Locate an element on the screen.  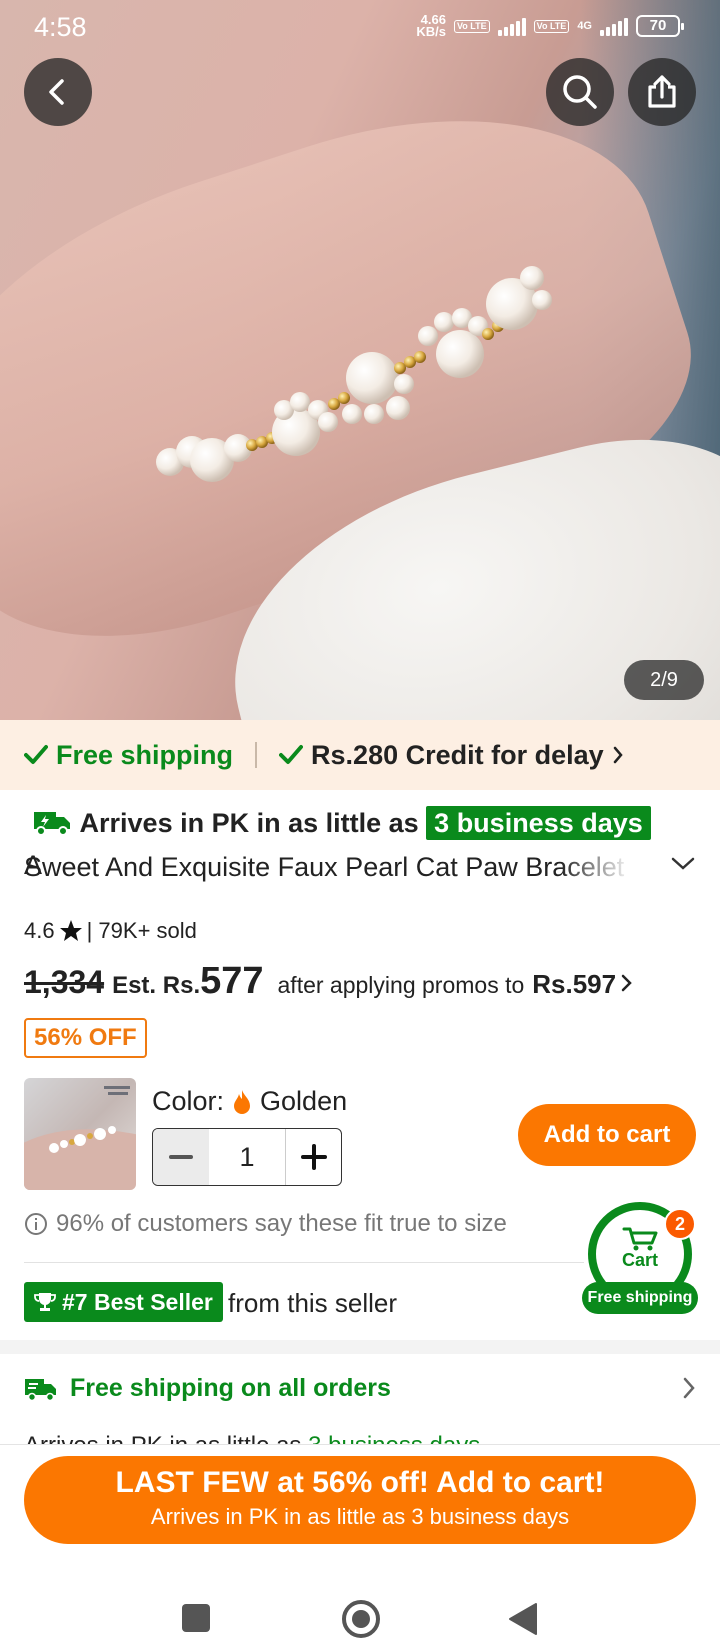
back-triangle-icon is located at coordinates (523, 1619).